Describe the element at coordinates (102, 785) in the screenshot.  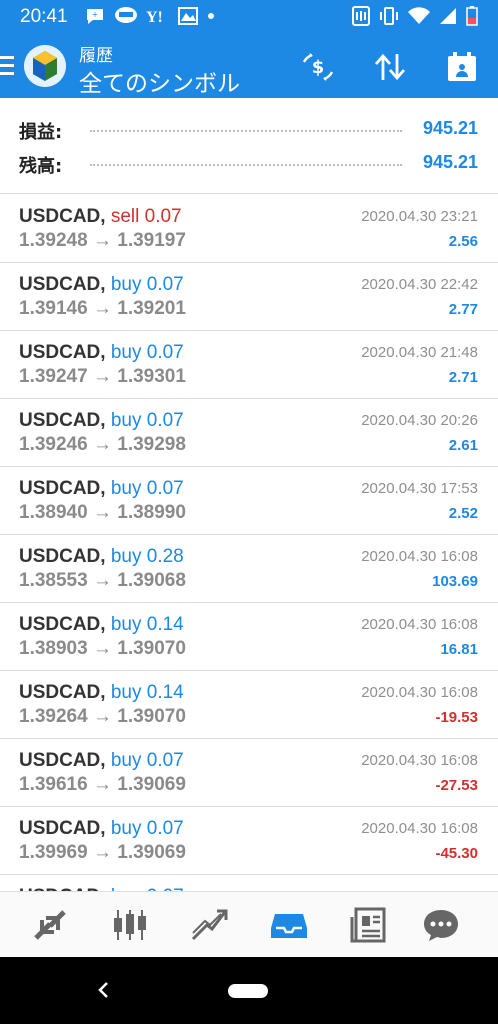
I see `deal-prices: 1.39616 → 1.39069` at that location.